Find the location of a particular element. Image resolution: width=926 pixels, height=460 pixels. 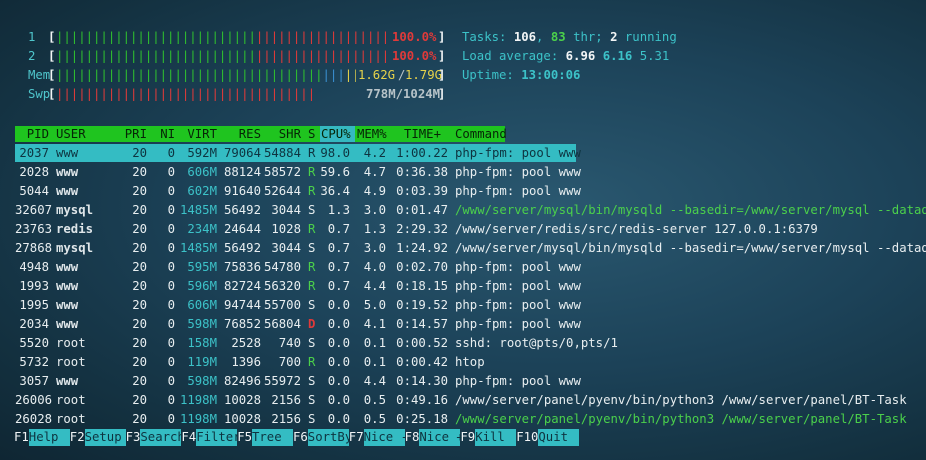

shr-cell: 58572 is located at coordinates (282, 172).